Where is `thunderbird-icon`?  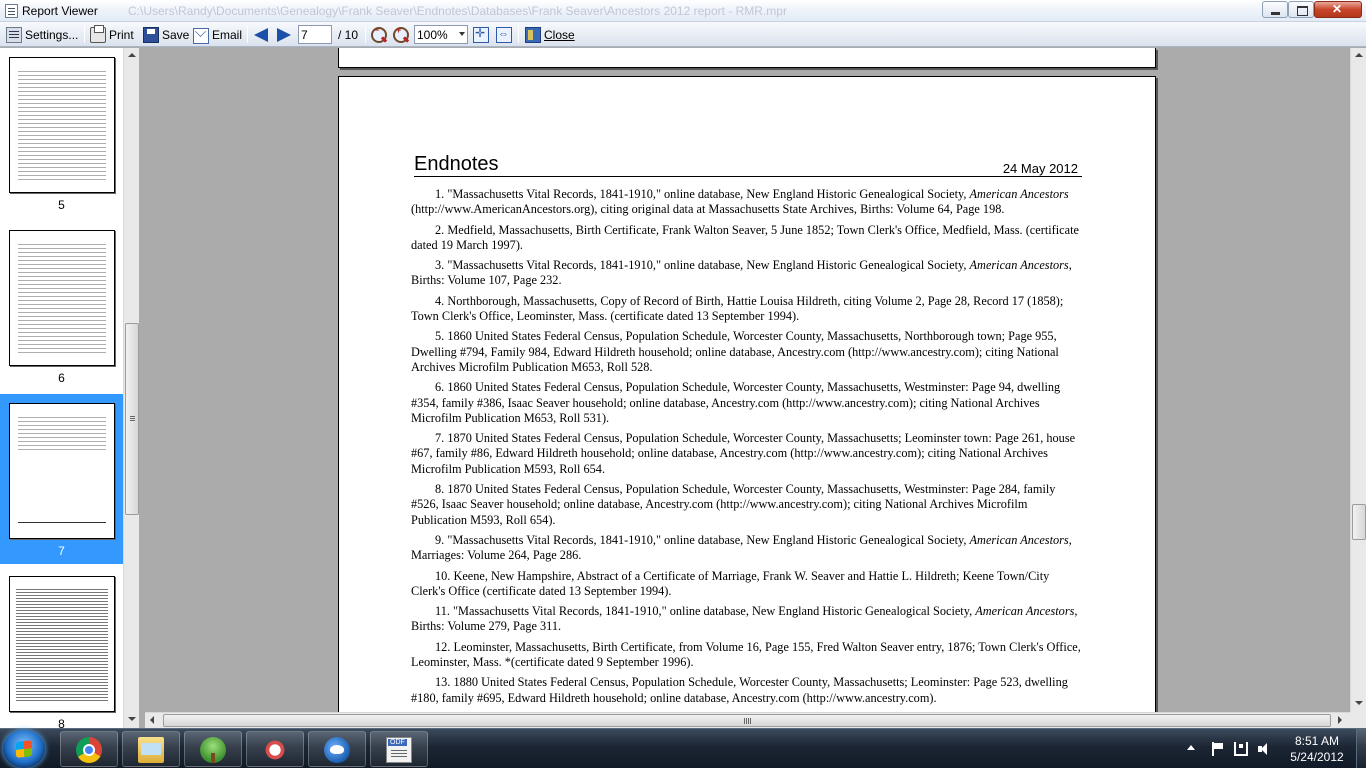 thunderbird-icon is located at coordinates (337, 750).